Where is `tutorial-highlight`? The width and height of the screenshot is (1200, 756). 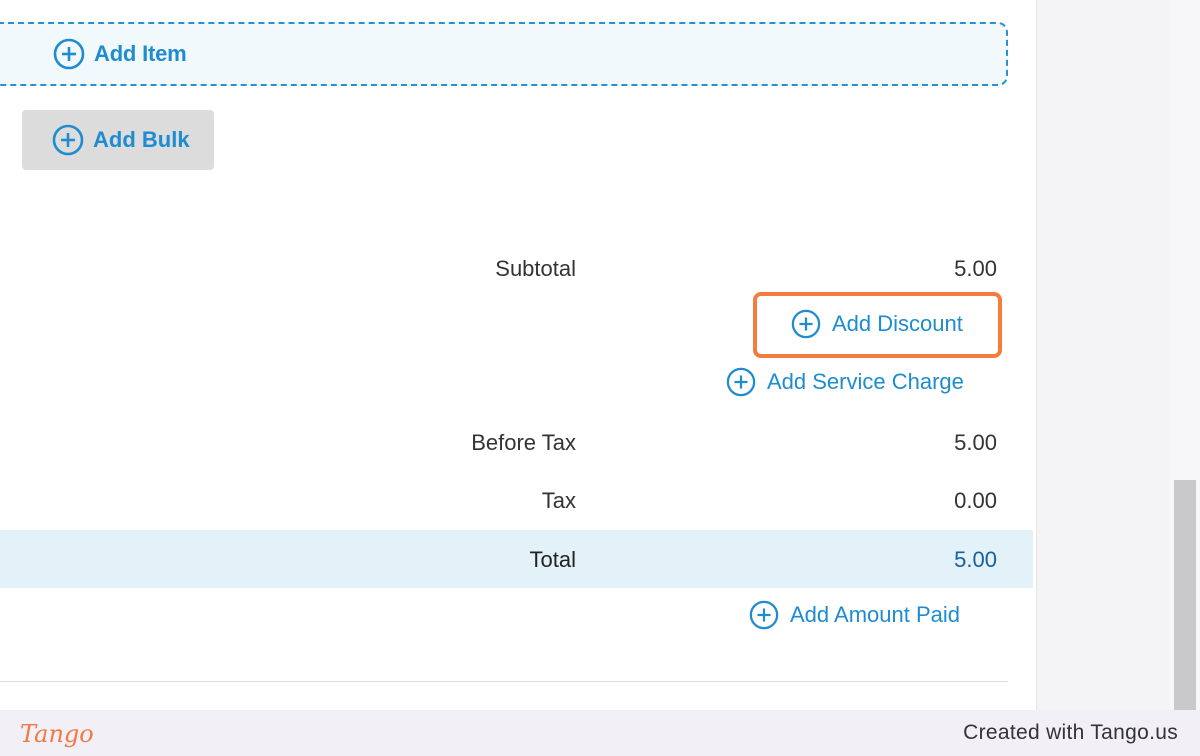 tutorial-highlight is located at coordinates (877, 325).